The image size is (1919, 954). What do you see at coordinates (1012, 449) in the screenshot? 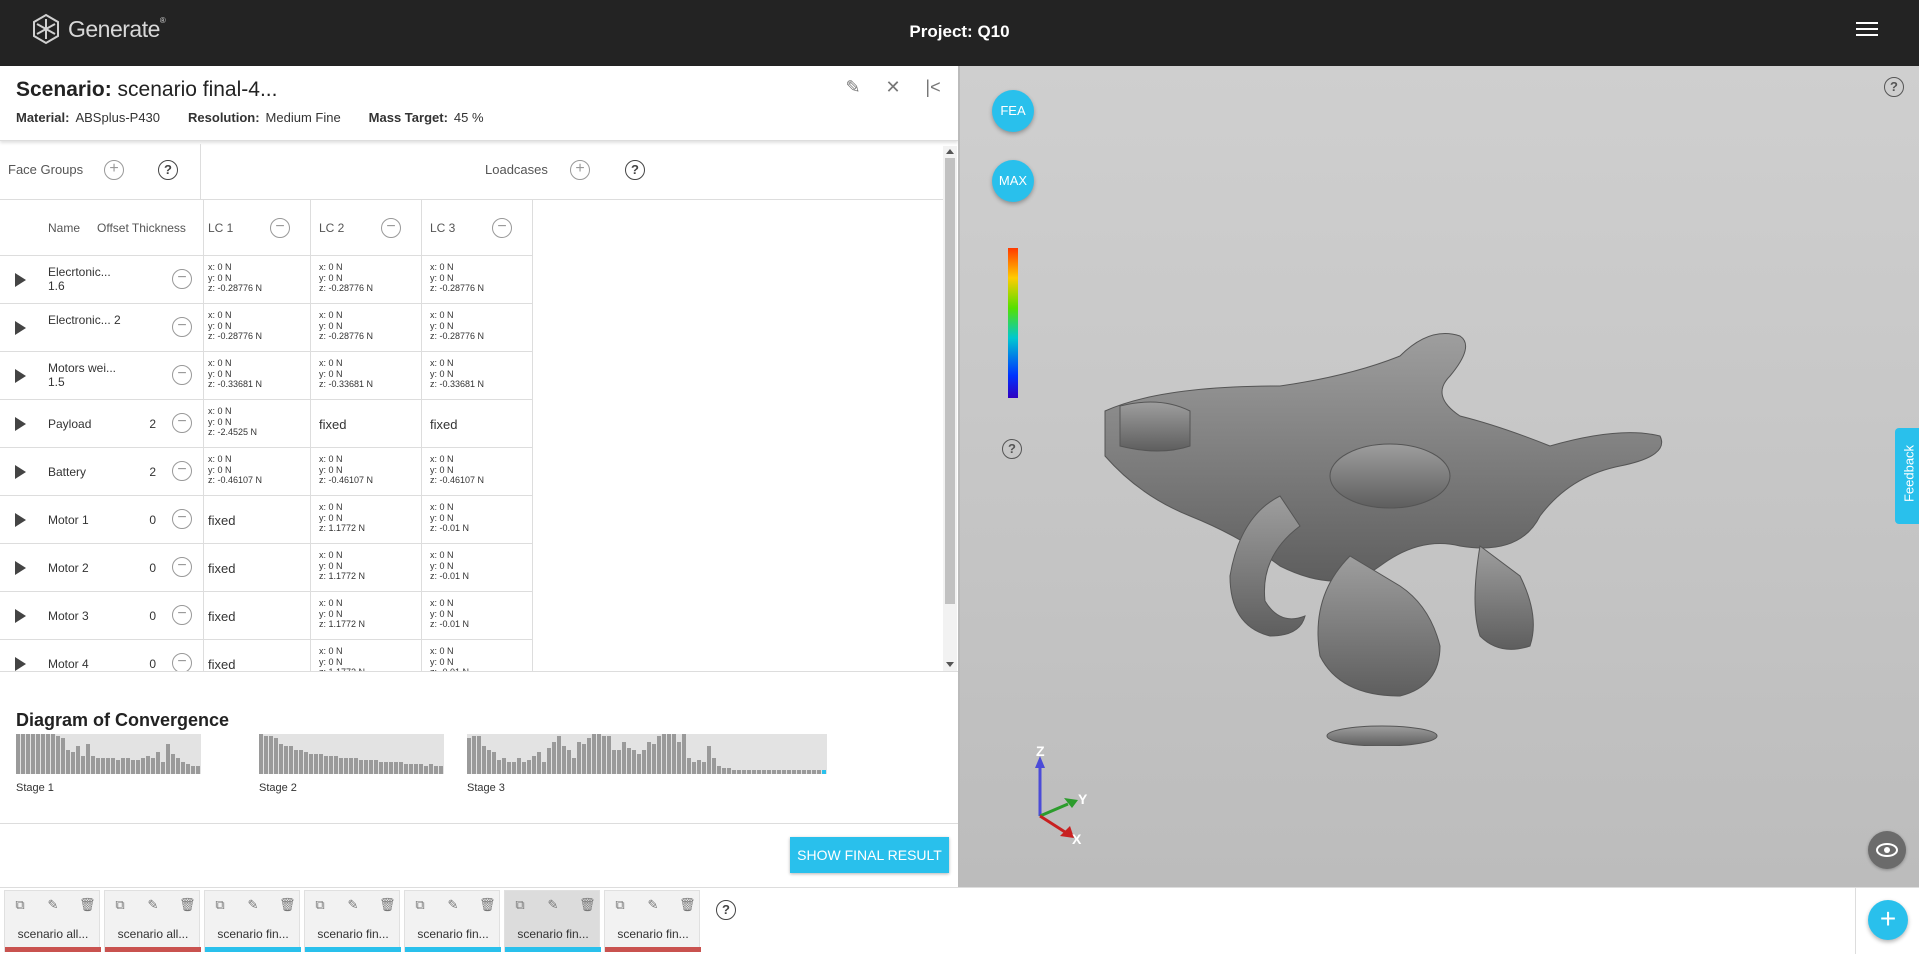
I see `color-scale-help-icon: ?` at bounding box center [1012, 449].